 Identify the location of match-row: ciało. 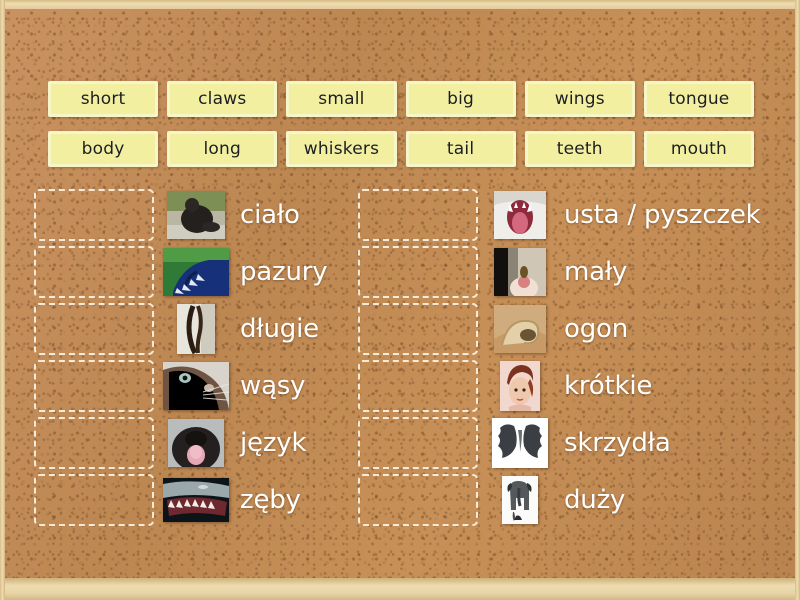
(207, 214).